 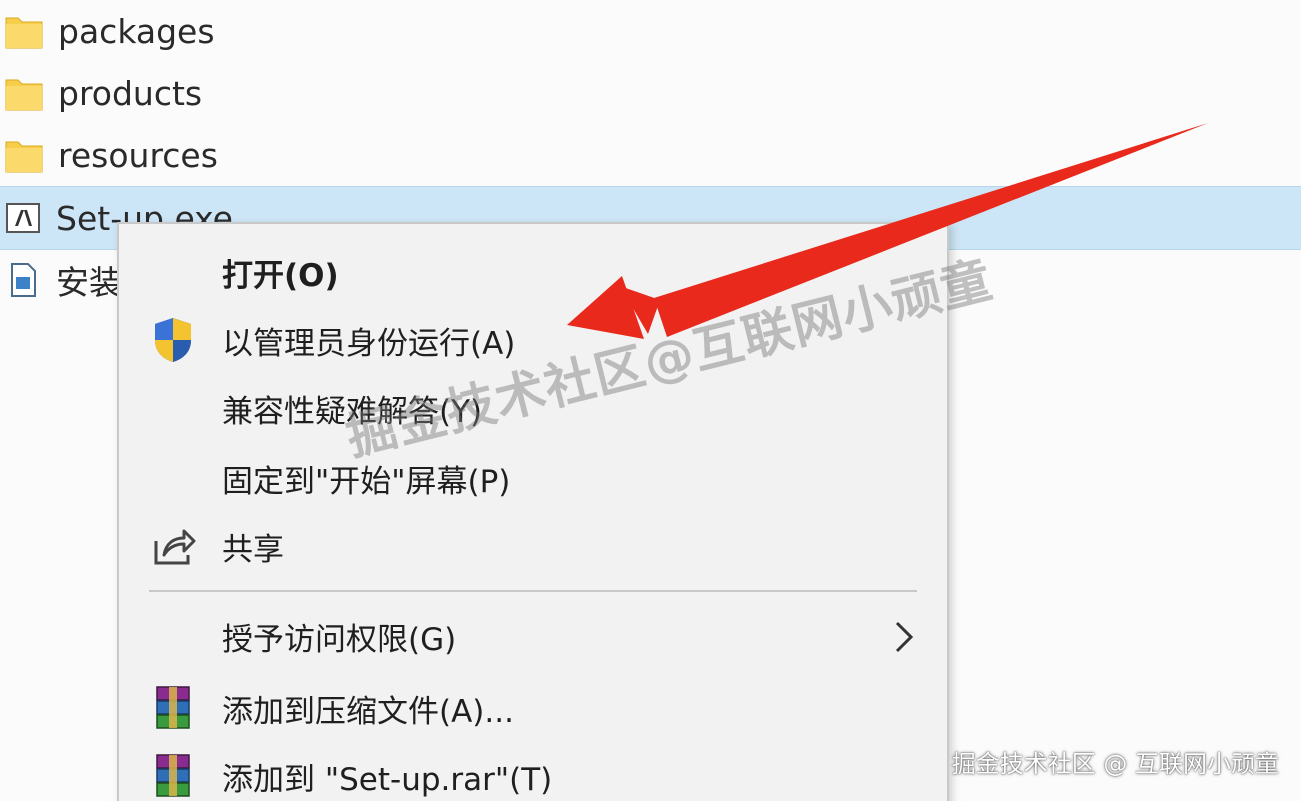 I want to click on menu-item-label: 以管理员身份运行(A), so click(x=369, y=343).